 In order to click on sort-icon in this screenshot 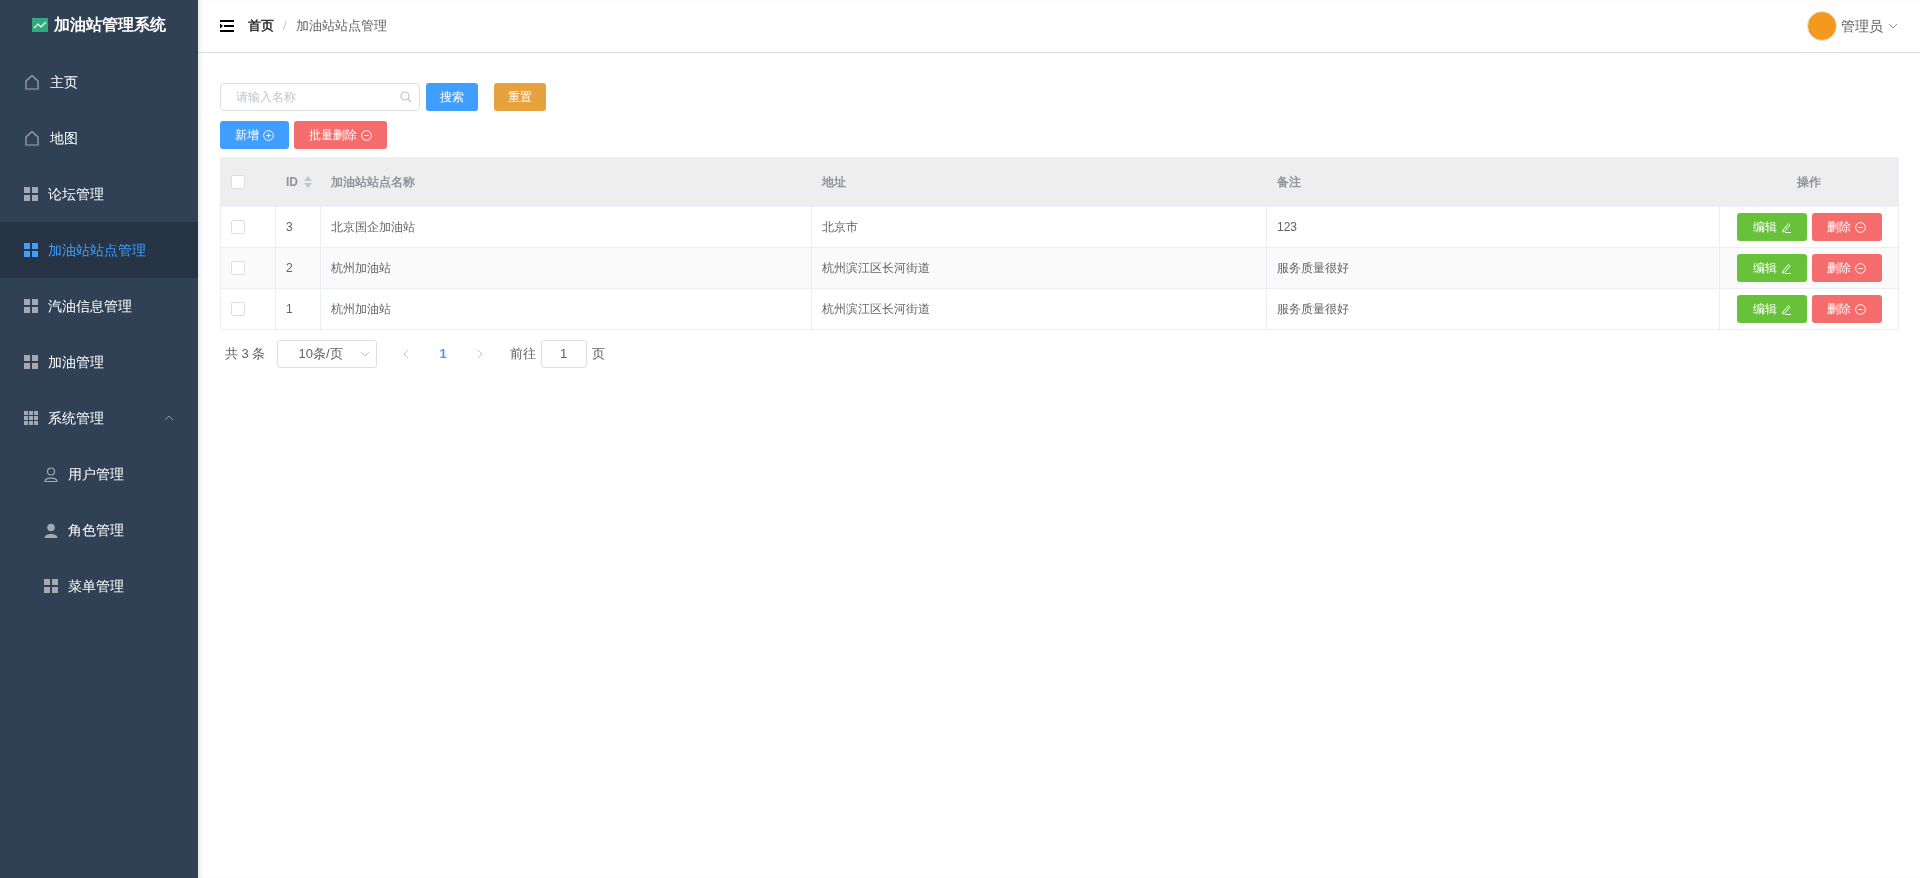, I will do `click(308, 182)`.